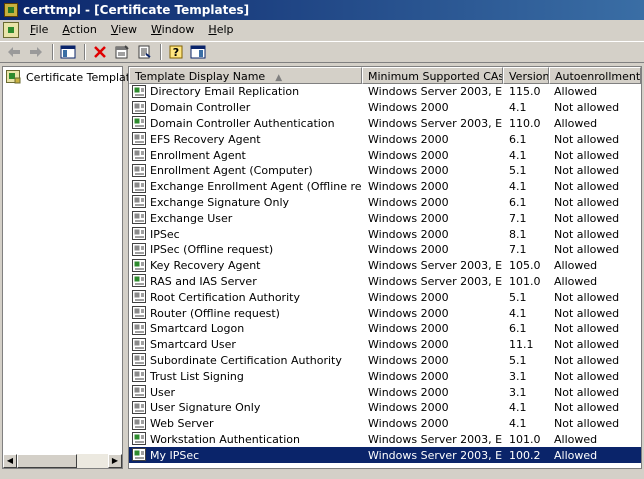 This screenshot has width=644, height=479. I want to click on column-header-version: Version, so click(526, 75).